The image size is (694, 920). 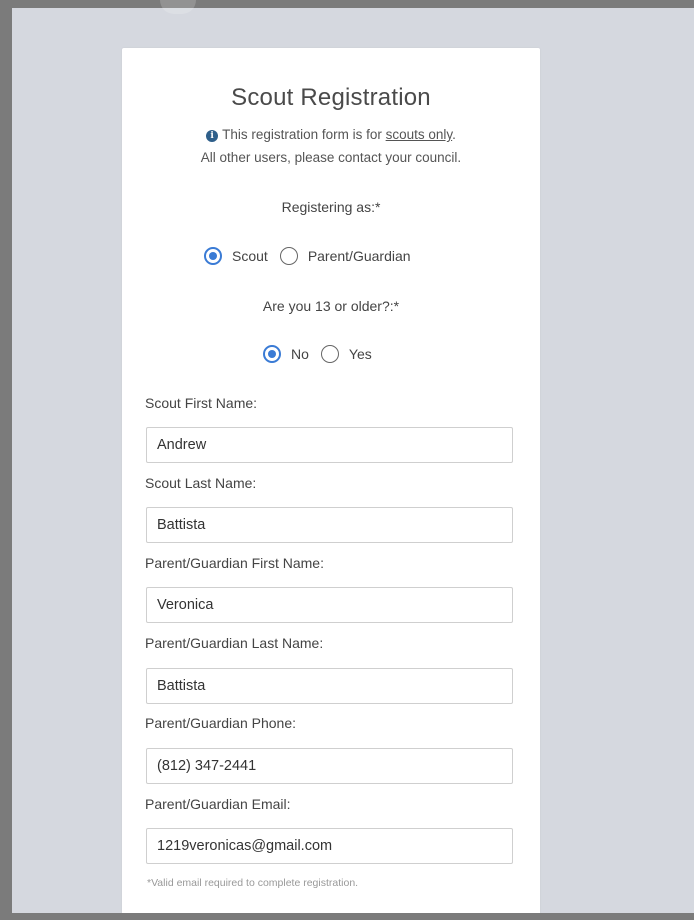 What do you see at coordinates (419, 134) in the screenshot?
I see `scouts-only-link: scouts only` at bounding box center [419, 134].